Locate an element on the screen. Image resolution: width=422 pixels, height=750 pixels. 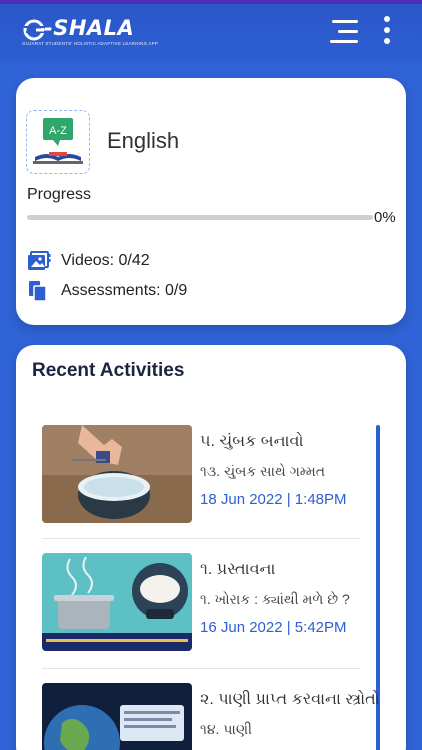
assessment-docs-icon is located at coordinates (39, 291).